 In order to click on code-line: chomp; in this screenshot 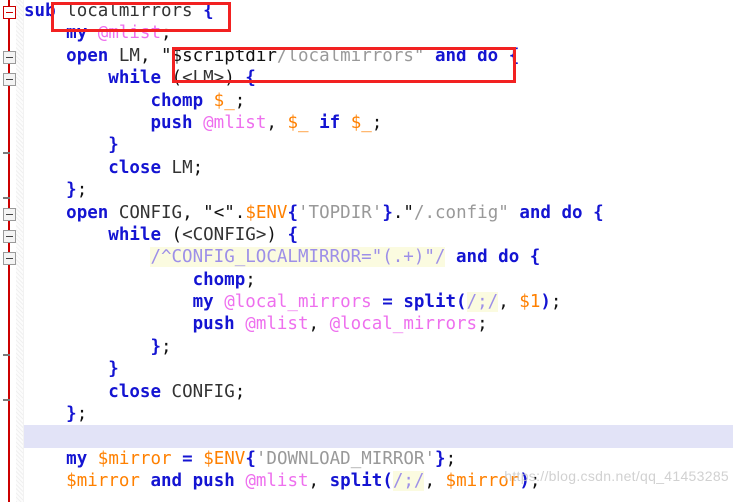, I will do `click(378, 280)`.